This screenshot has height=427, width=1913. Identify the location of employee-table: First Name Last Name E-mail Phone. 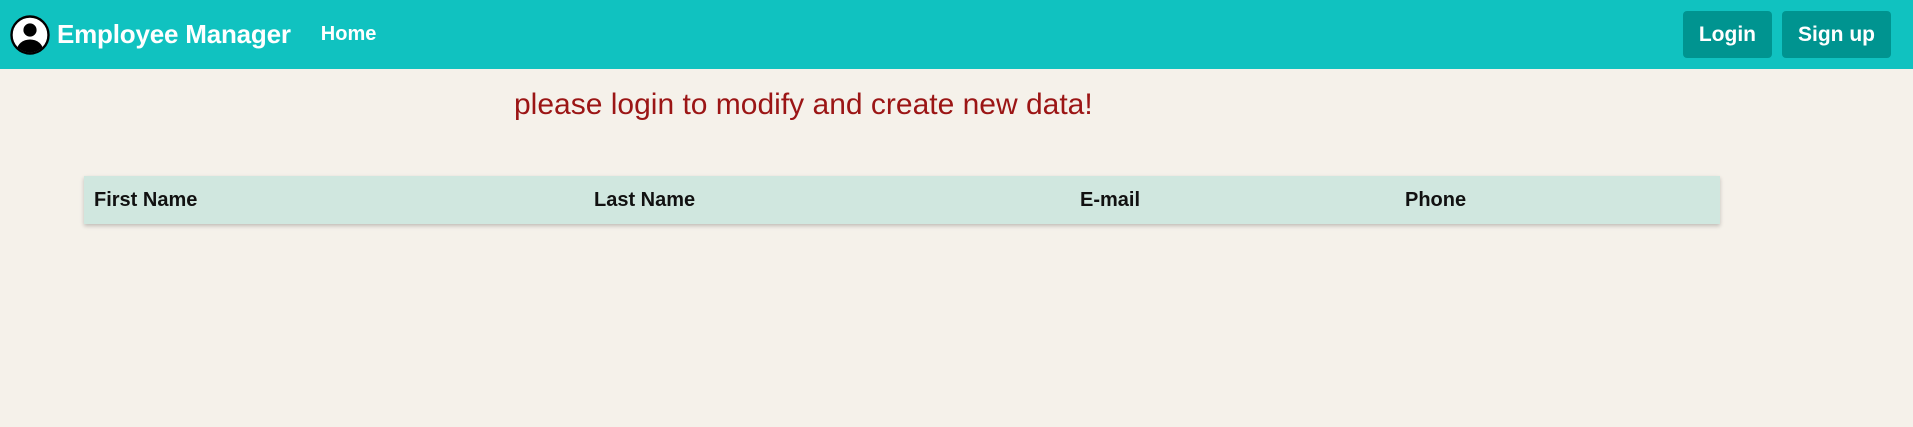
(902, 200).